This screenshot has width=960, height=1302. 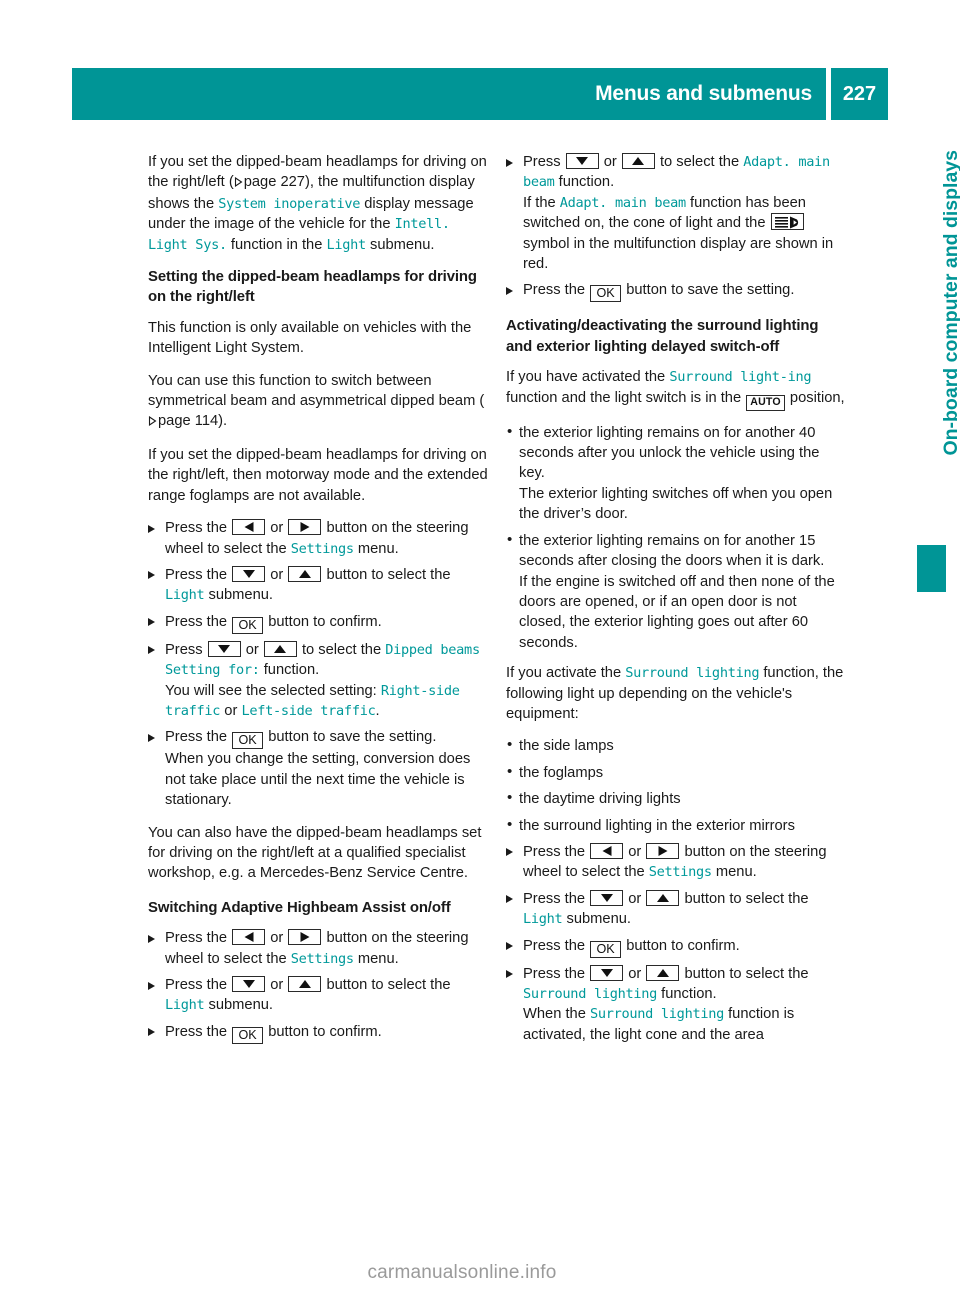 I want to click on page-number: 227, so click(x=859, y=93).